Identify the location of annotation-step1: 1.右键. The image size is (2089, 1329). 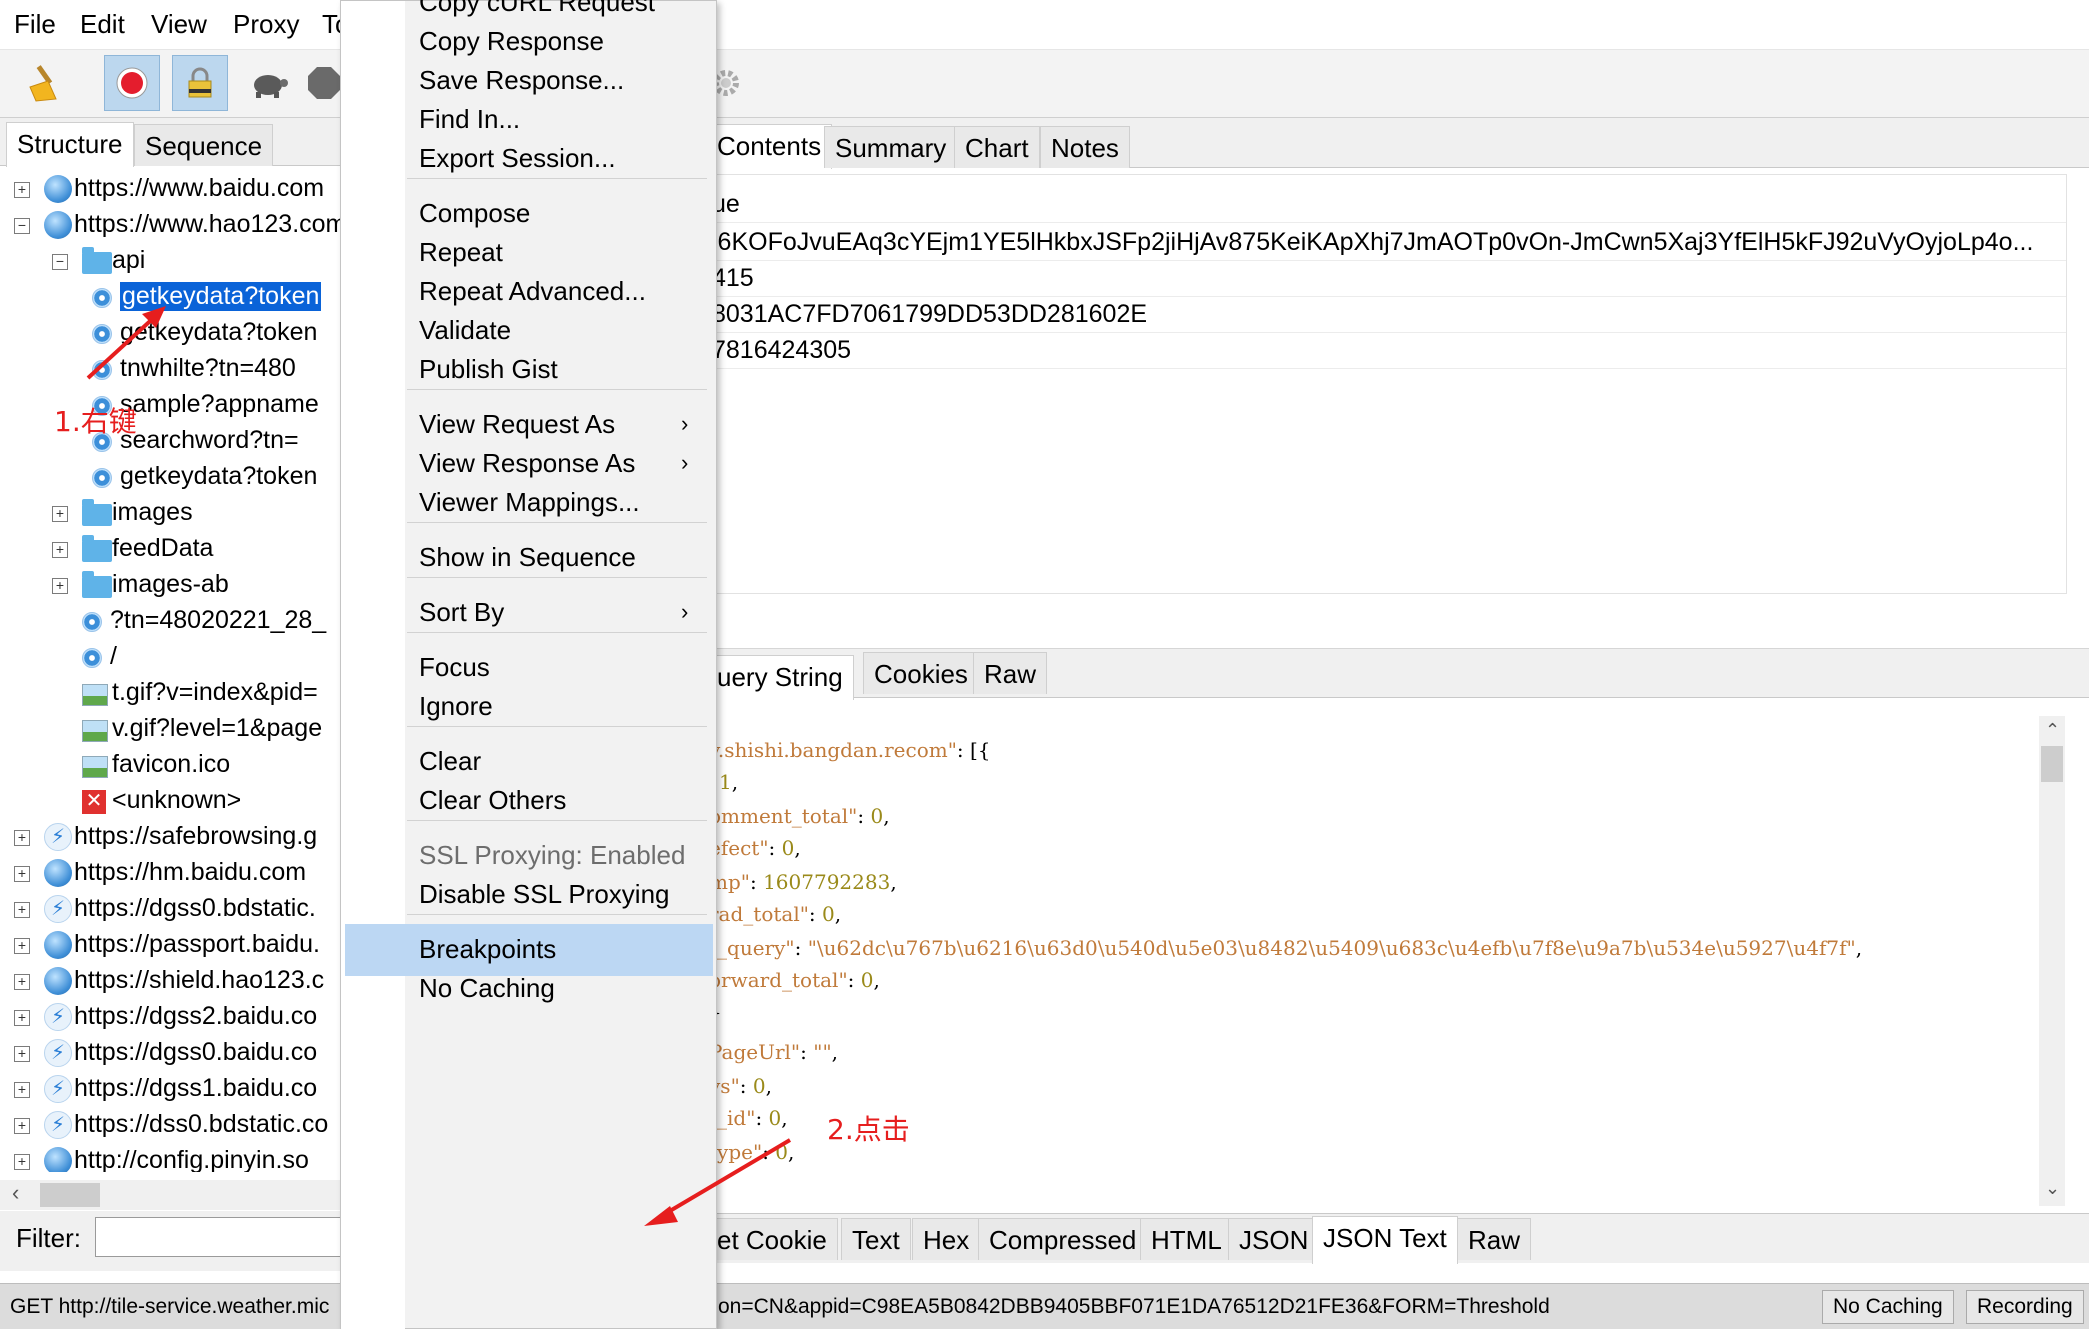
(95, 421).